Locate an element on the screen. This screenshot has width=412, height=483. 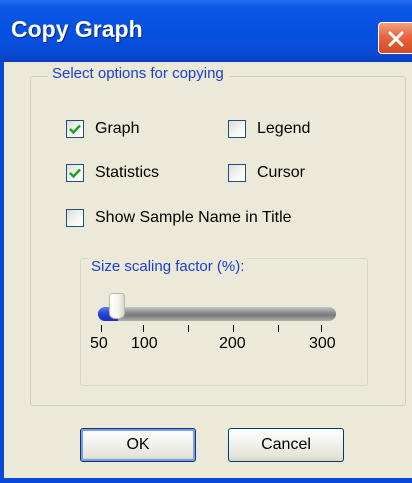
close-icon is located at coordinates (396, 39).